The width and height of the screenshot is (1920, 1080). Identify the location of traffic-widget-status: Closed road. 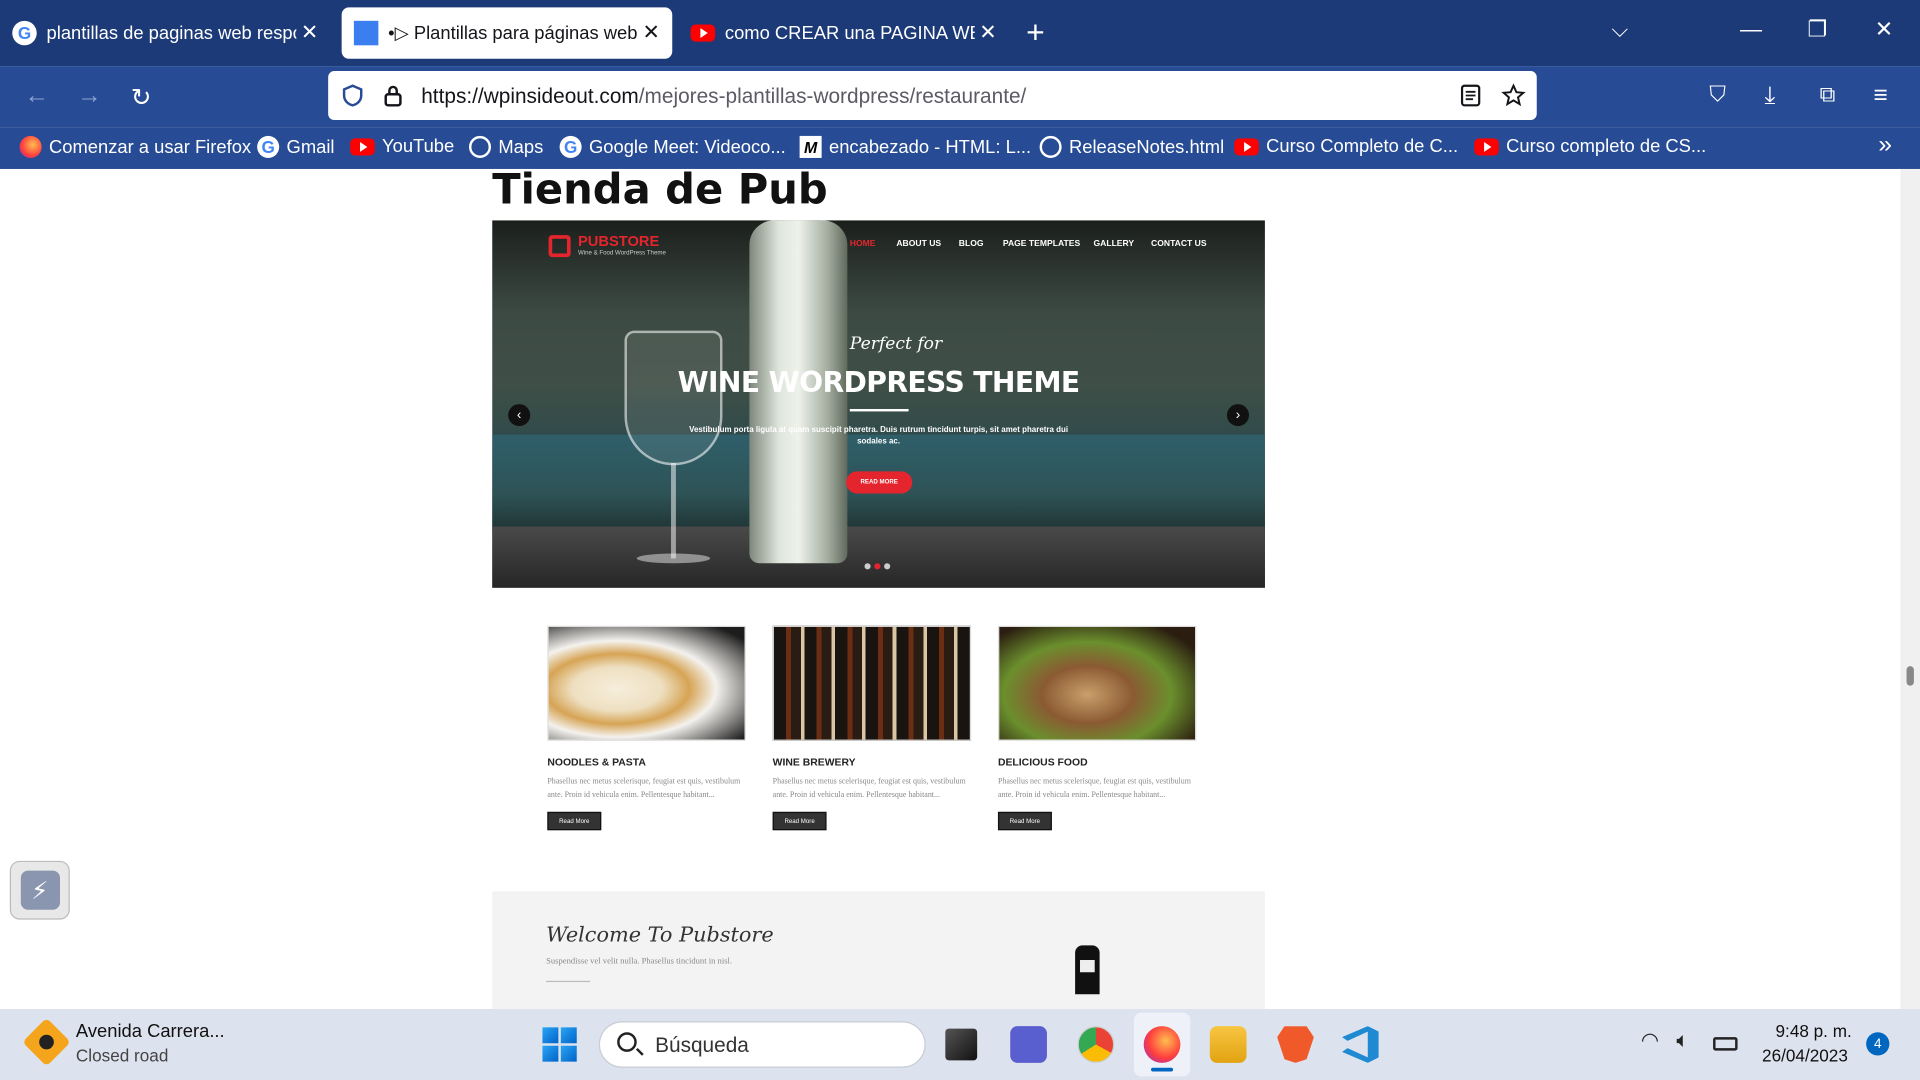
(122, 1056).